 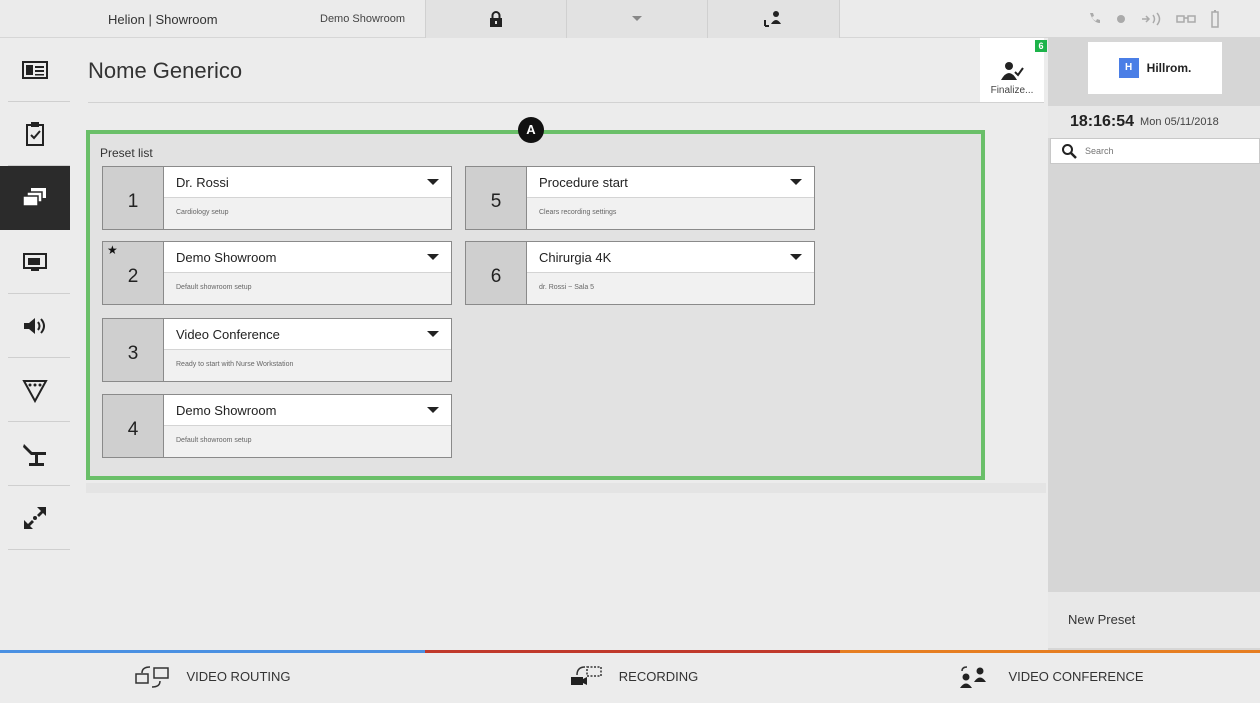 What do you see at coordinates (670, 257) in the screenshot?
I see `preset-name-dropdown: Chirurgia 4K` at bounding box center [670, 257].